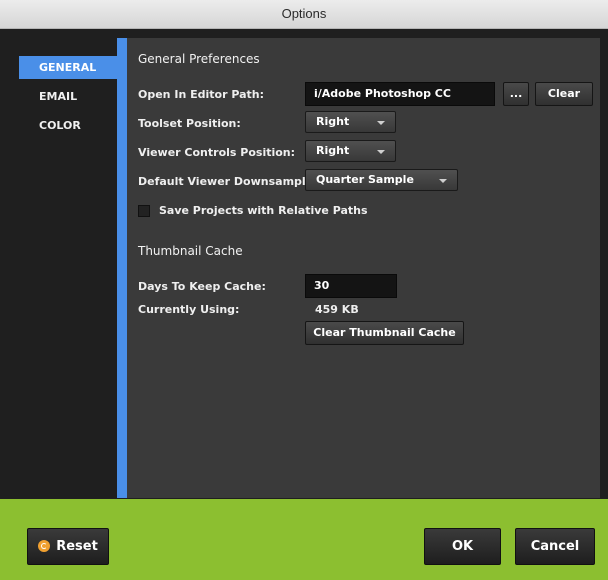  Describe the element at coordinates (201, 94) in the screenshot. I see `editor-path-label: Open In Editor Path:` at that location.